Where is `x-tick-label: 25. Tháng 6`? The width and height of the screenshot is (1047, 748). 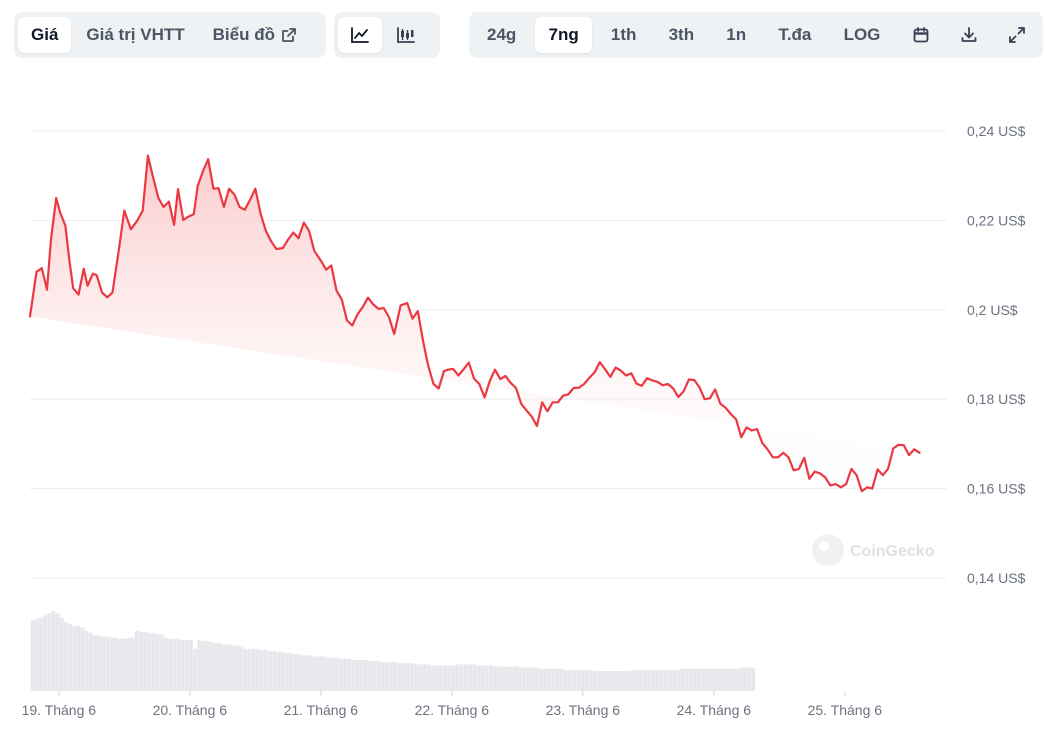
x-tick-label: 25. Tháng 6 is located at coordinates (845, 710).